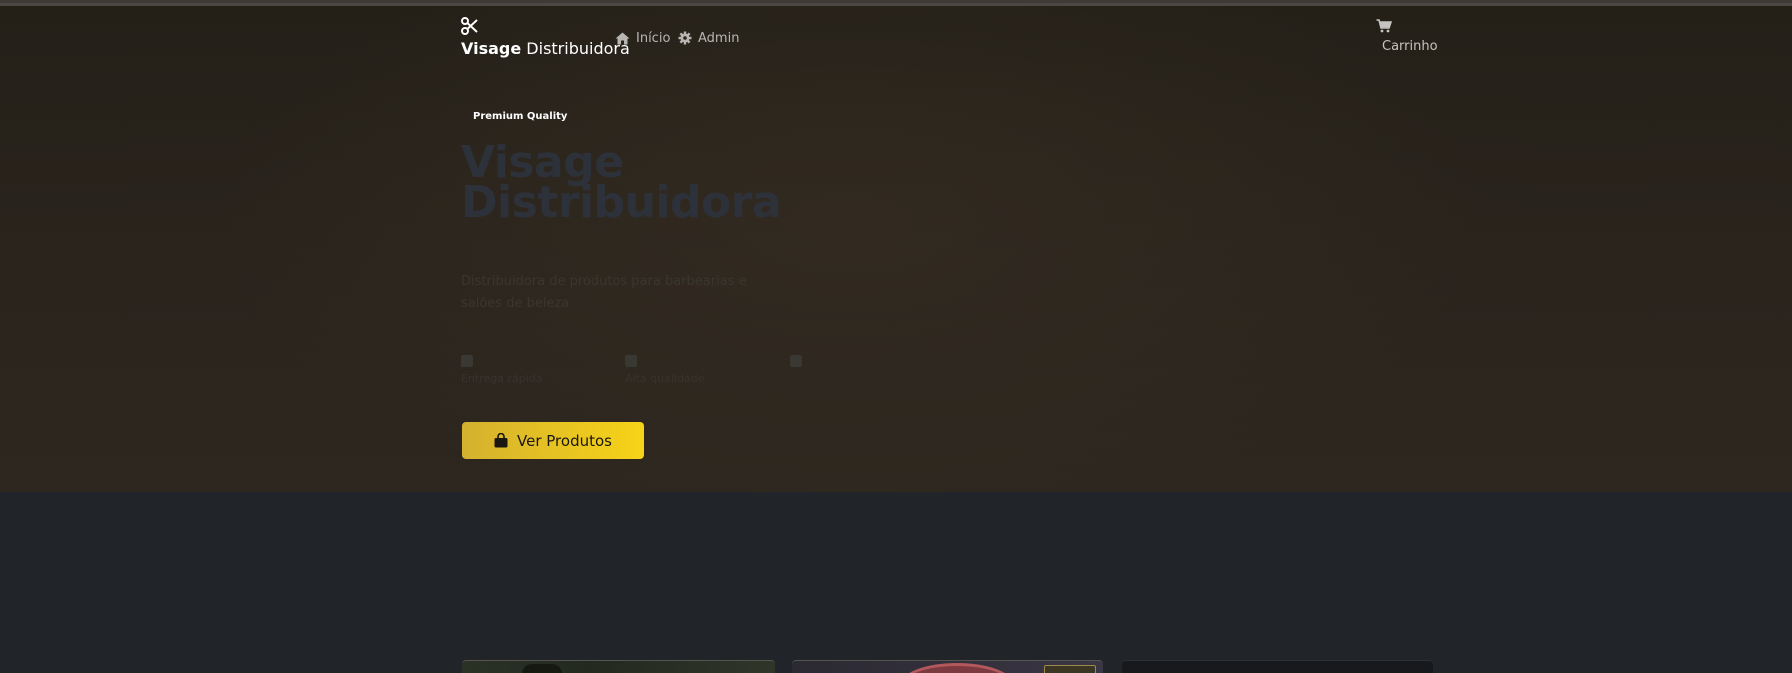 The image size is (1792, 673). What do you see at coordinates (685, 38) in the screenshot?
I see `gear-icon` at bounding box center [685, 38].